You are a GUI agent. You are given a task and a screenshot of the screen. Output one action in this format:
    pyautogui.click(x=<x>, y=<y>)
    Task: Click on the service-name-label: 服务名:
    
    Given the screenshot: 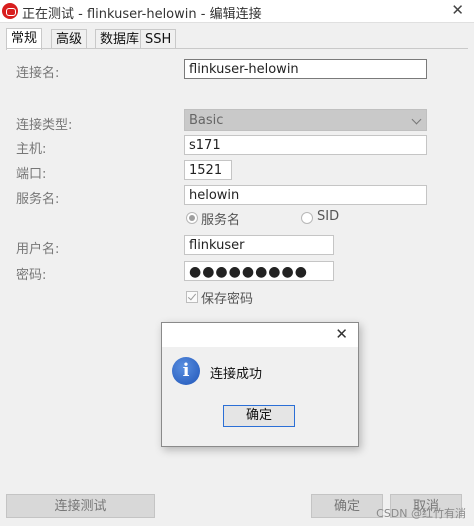 What is the action you would take?
    pyautogui.click(x=38, y=199)
    